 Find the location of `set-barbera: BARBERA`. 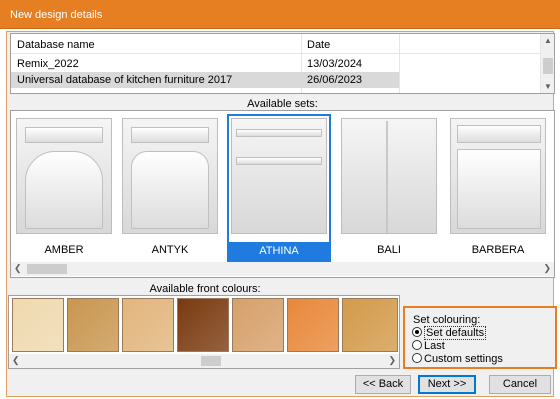

set-barbera: BARBERA is located at coordinates (498, 188).